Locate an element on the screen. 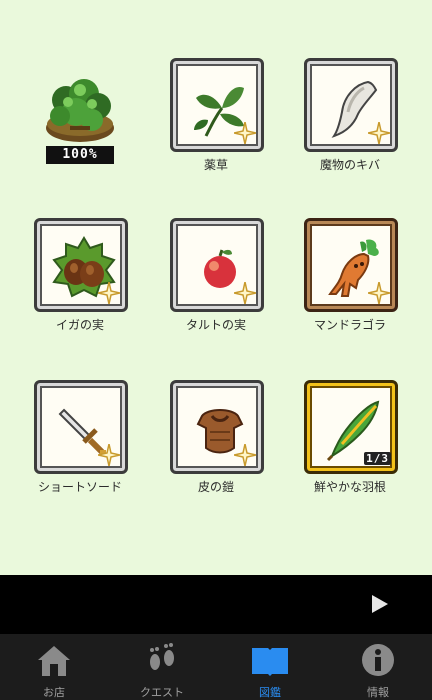  tab-label: 情報 is located at coordinates (378, 692).